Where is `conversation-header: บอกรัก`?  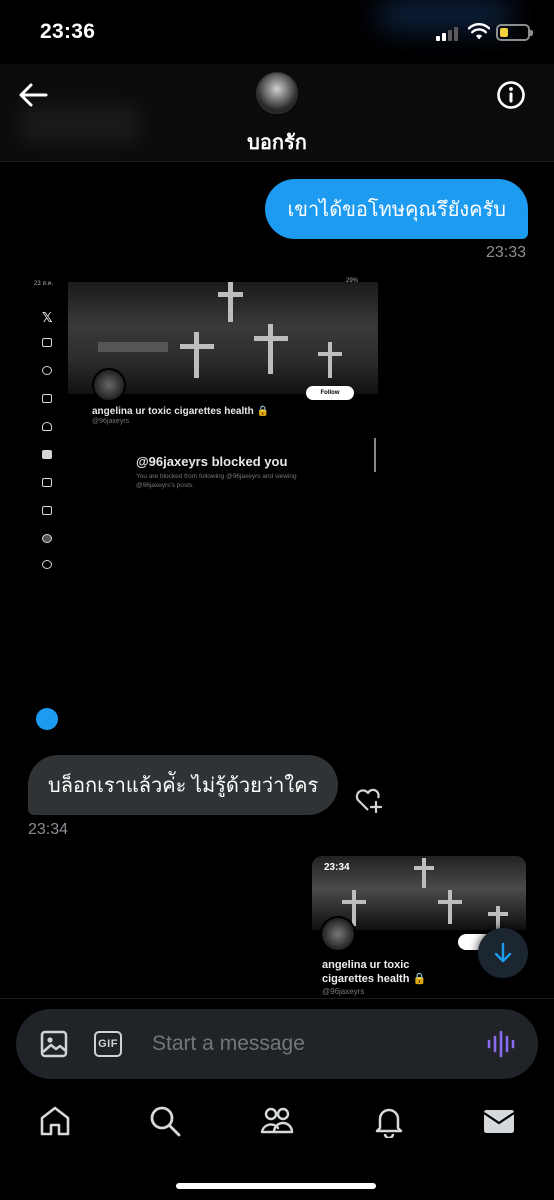 conversation-header: บอกรัก is located at coordinates (277, 113).